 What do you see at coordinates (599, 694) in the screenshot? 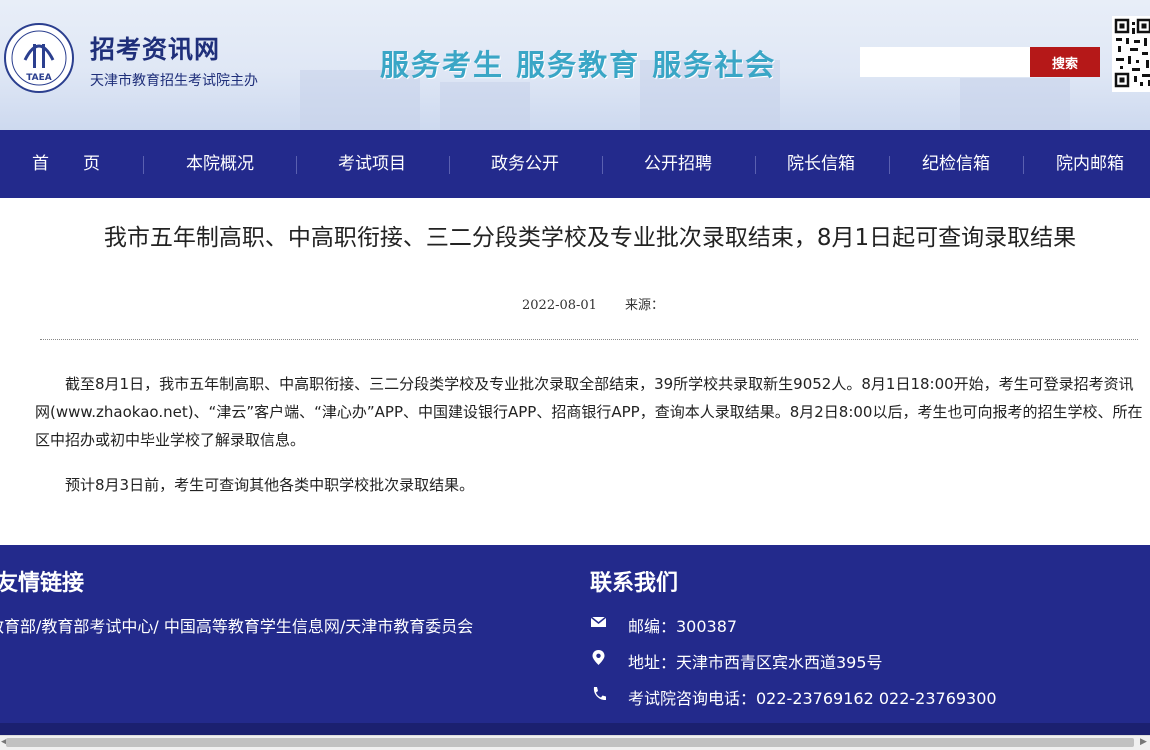
I see `phone-icon` at bounding box center [599, 694].